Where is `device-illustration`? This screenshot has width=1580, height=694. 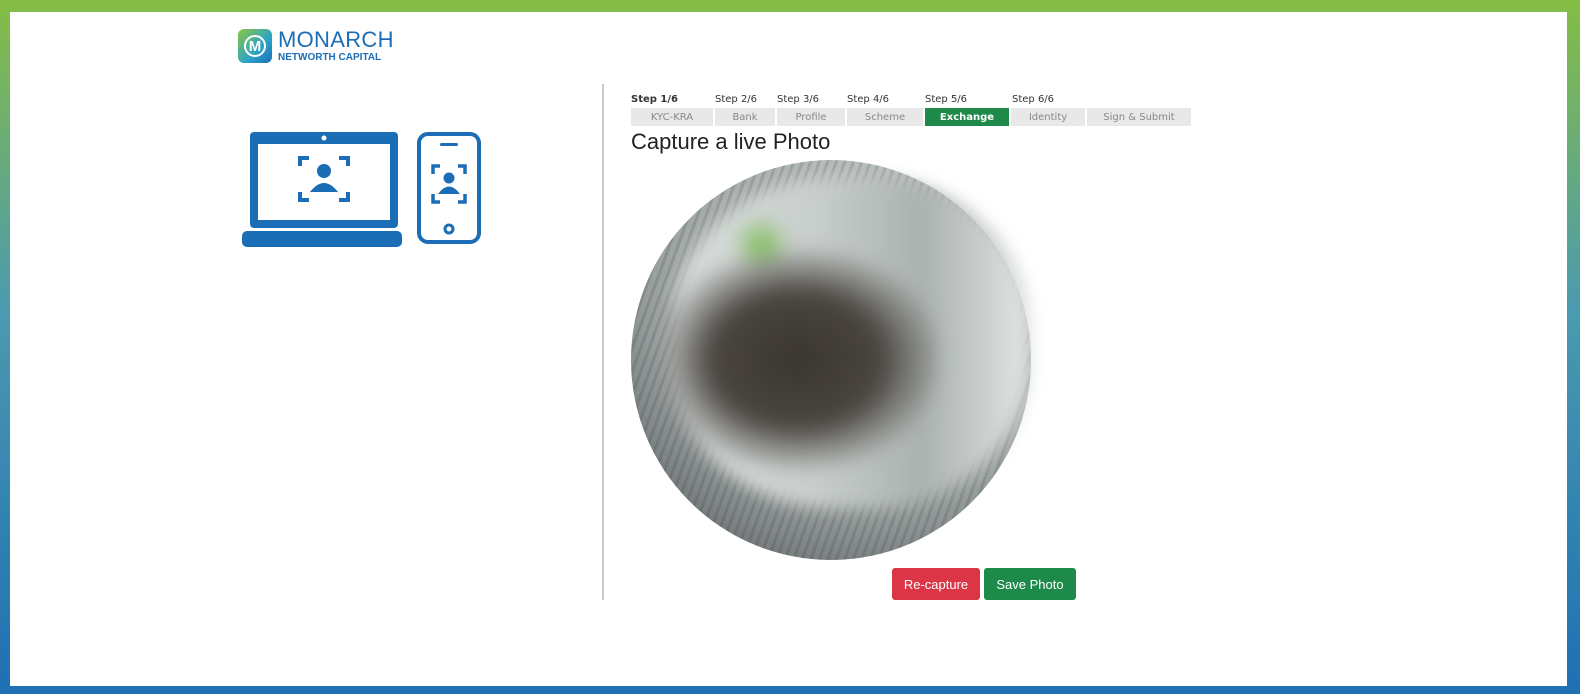 device-illustration is located at coordinates (361, 189).